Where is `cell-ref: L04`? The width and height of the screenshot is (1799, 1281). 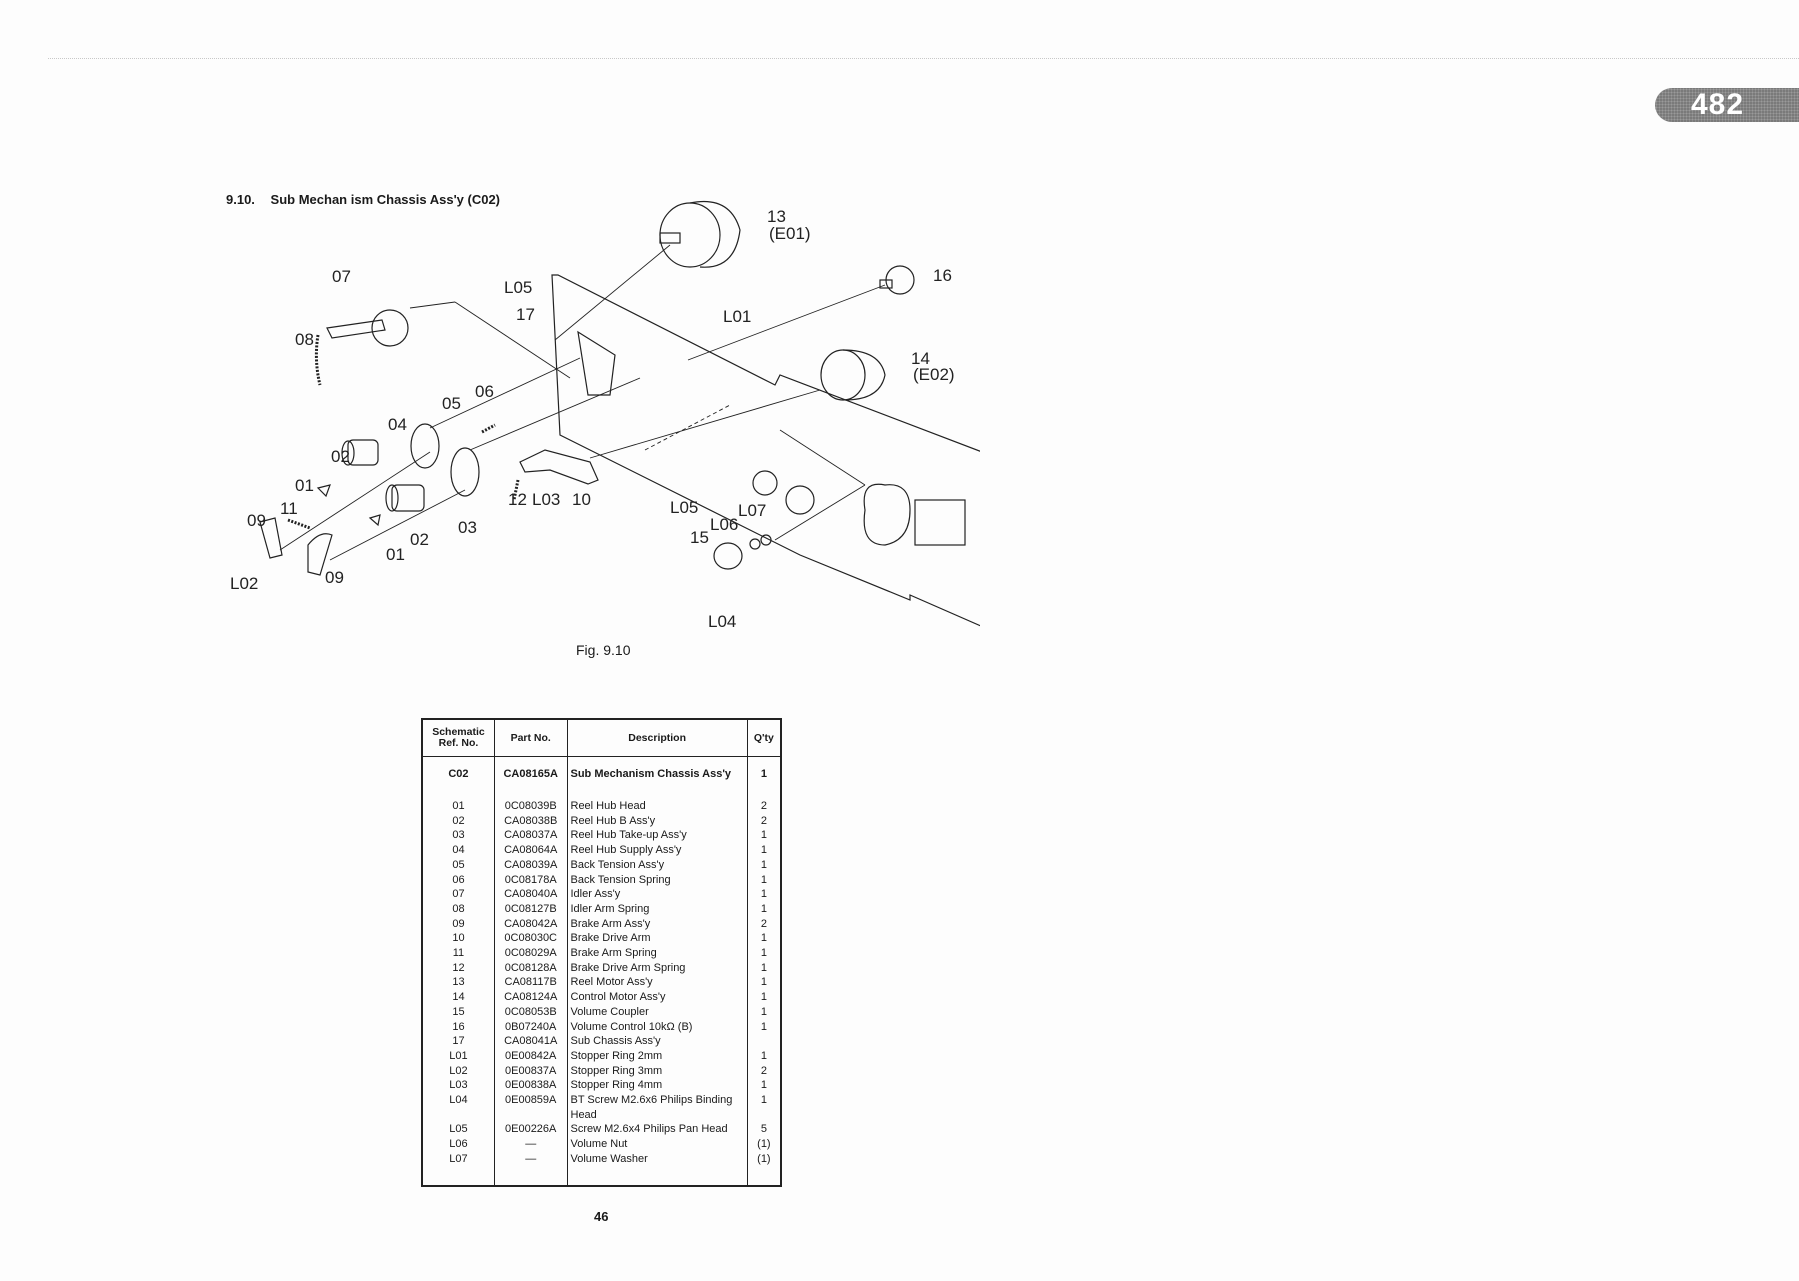 cell-ref: L04 is located at coordinates (458, 1108).